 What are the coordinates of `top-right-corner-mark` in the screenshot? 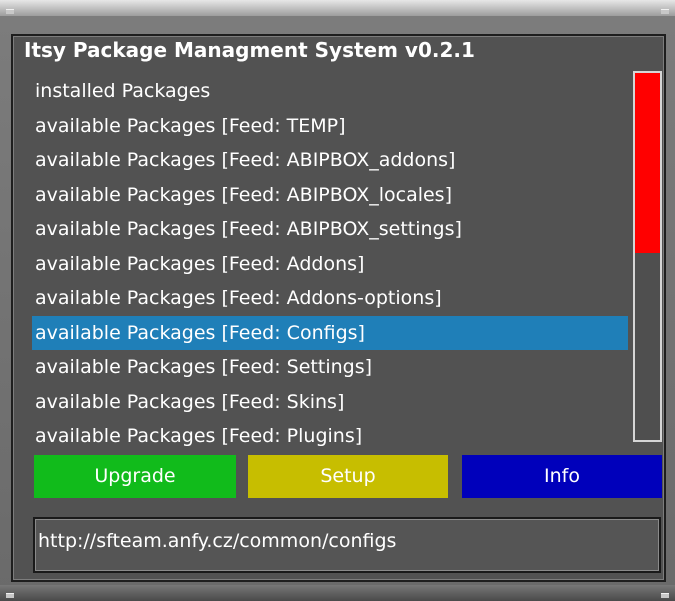 It's located at (665, 11).